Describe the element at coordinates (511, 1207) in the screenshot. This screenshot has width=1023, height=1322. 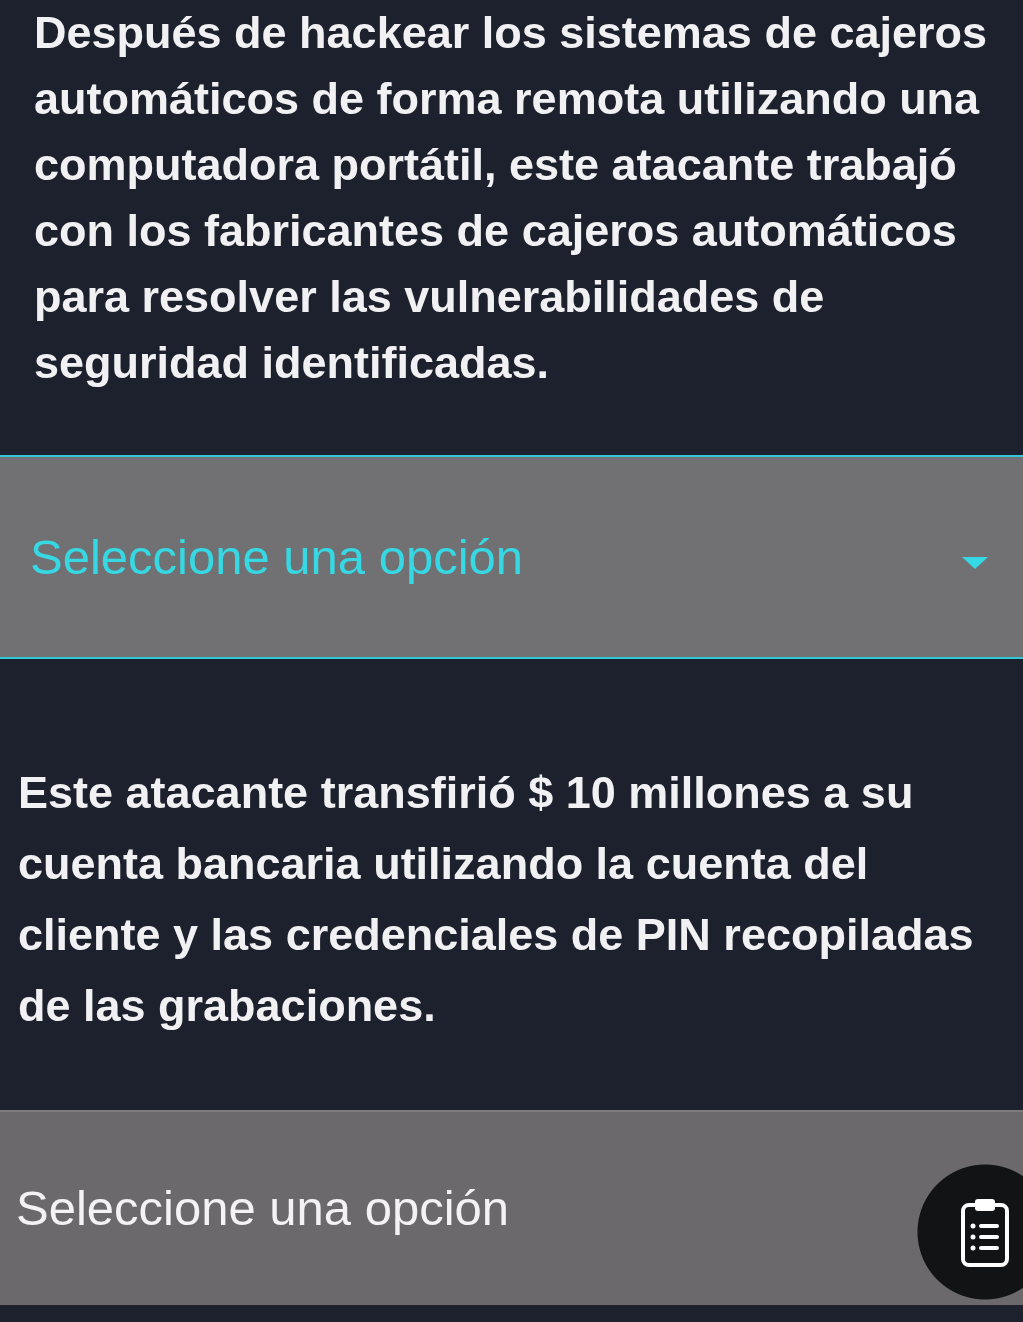
I see `option-dropdown: Seleccione una opción` at that location.